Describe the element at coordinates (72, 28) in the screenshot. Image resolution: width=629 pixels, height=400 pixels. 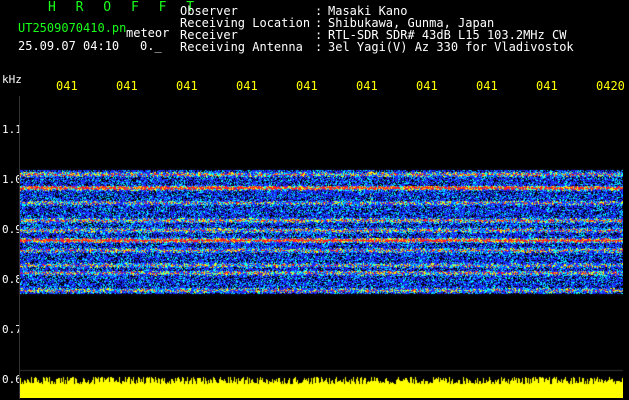
I see `file-name: UT2509070410.pn` at that location.